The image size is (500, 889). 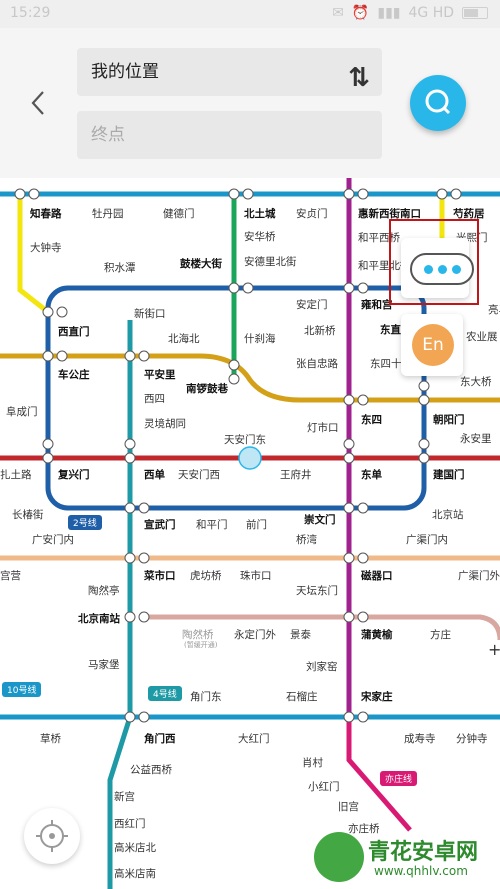 What do you see at coordinates (348, 806) in the screenshot?
I see `station-label: 旧宫` at bounding box center [348, 806].